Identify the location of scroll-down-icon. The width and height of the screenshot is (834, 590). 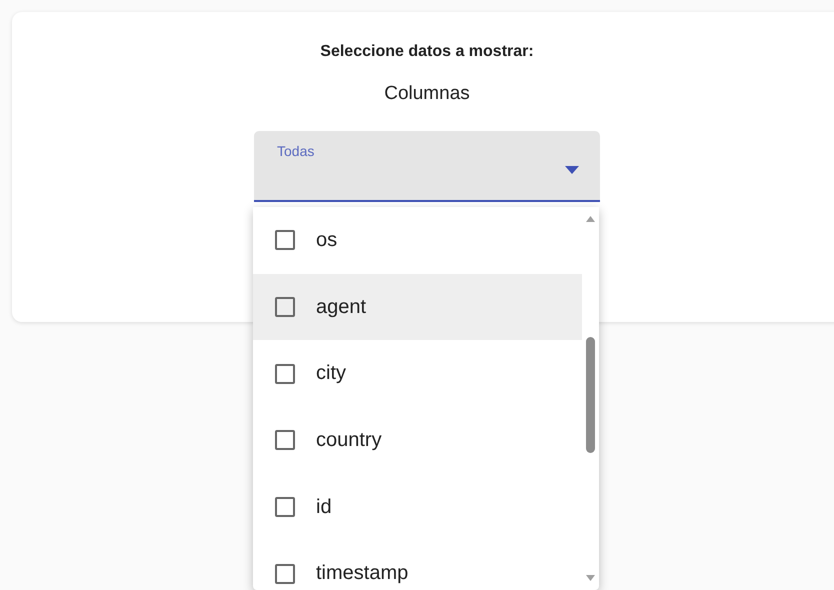
(590, 578).